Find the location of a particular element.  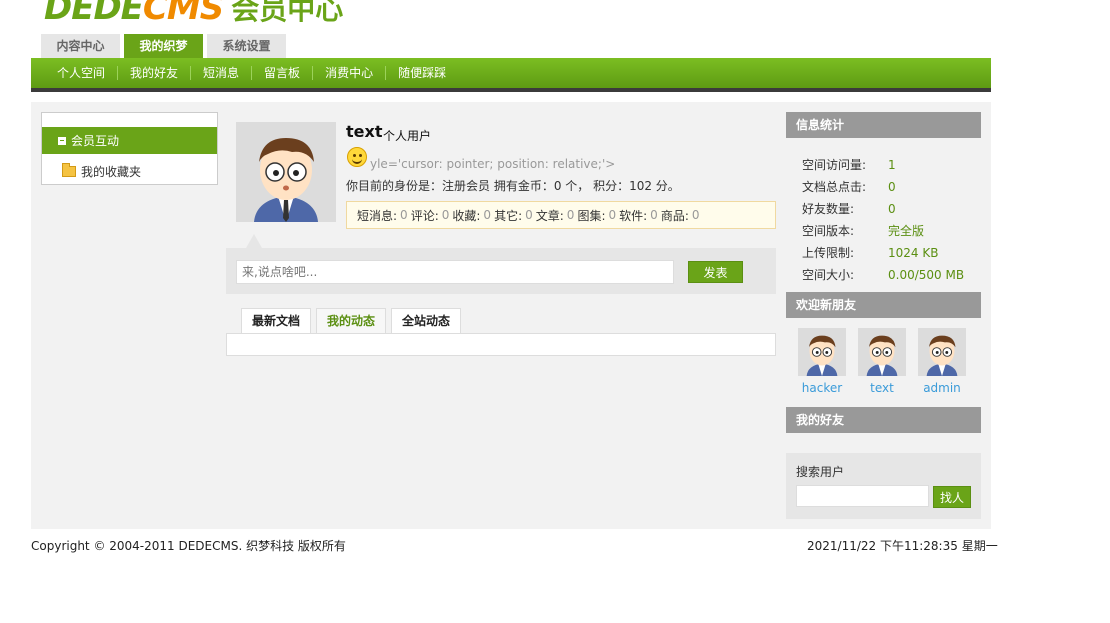

info-row: 文档总点击: 0 is located at coordinates (892, 187).